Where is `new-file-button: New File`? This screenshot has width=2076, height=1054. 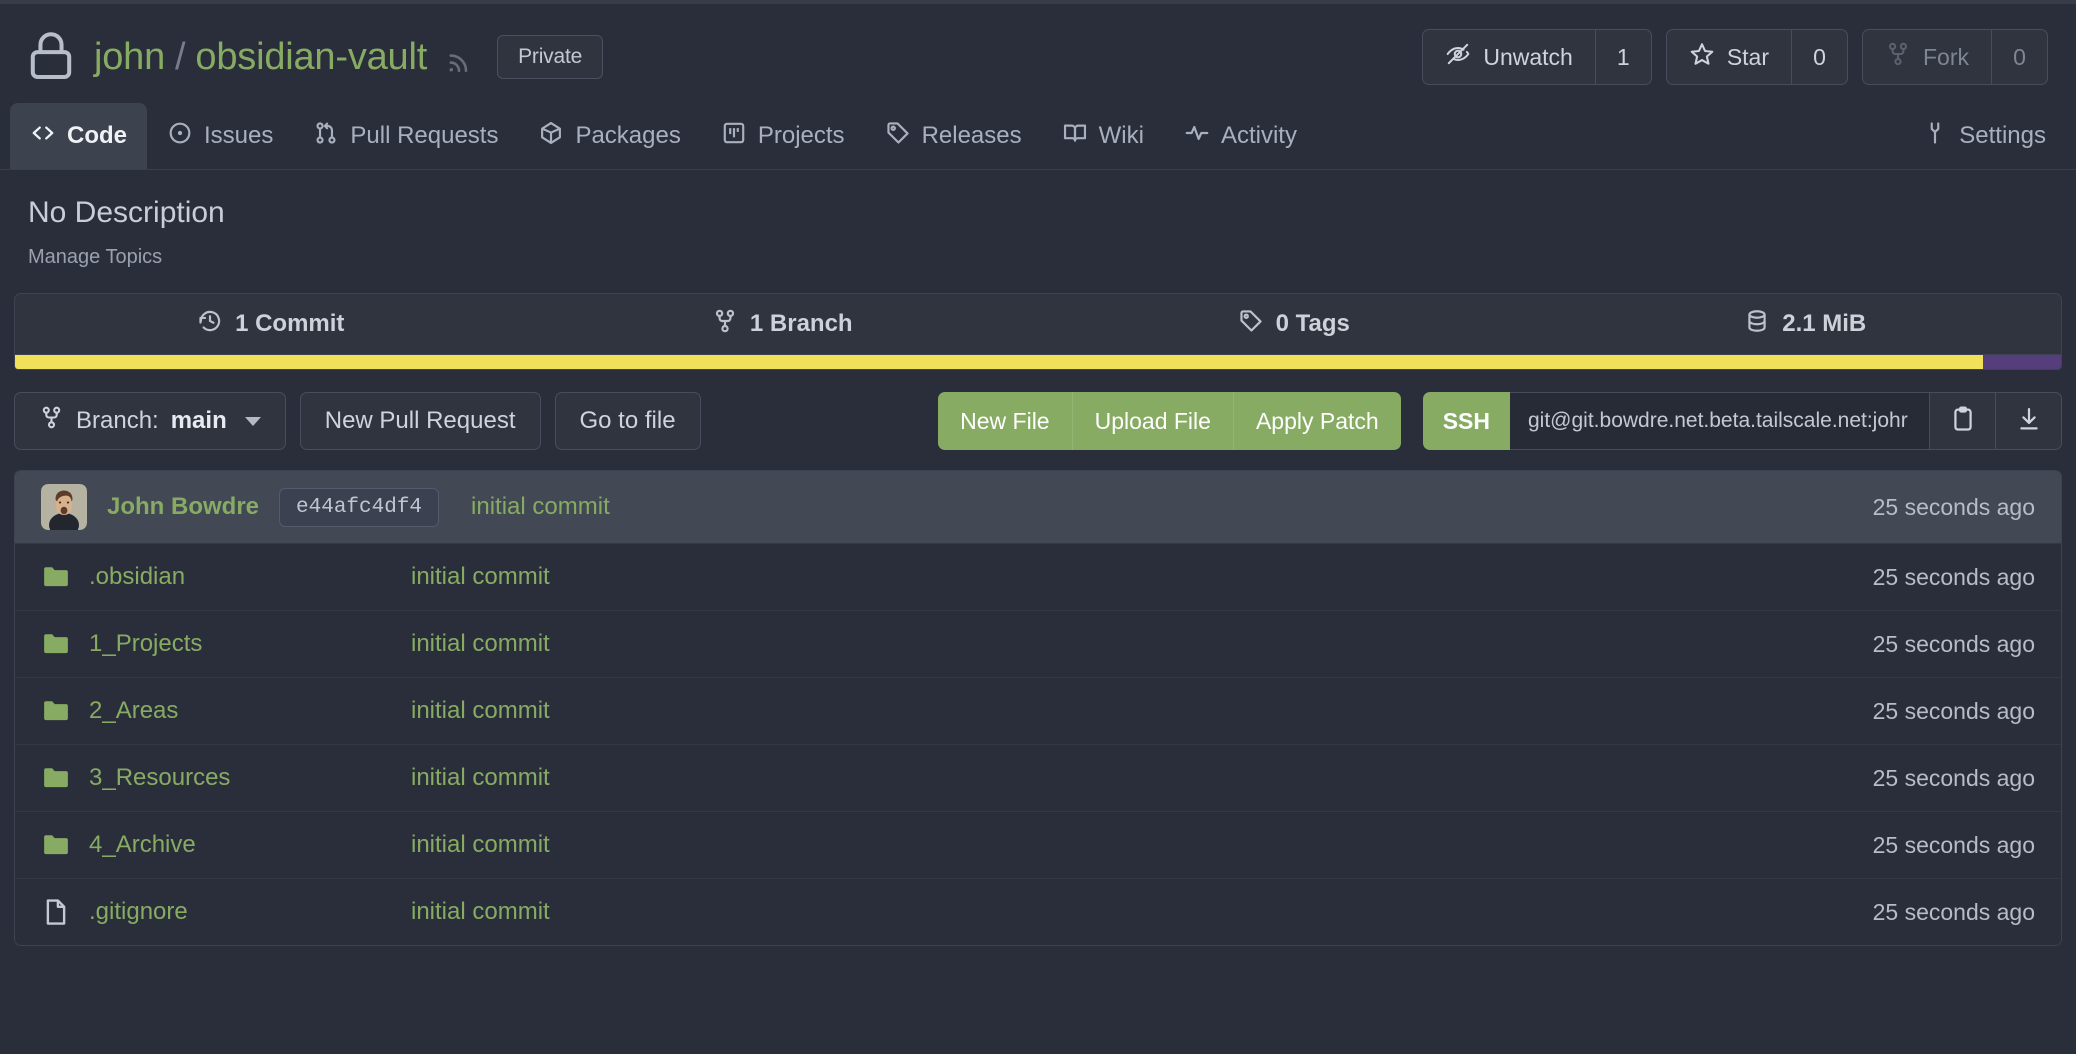 new-file-button: New File is located at coordinates (1005, 421).